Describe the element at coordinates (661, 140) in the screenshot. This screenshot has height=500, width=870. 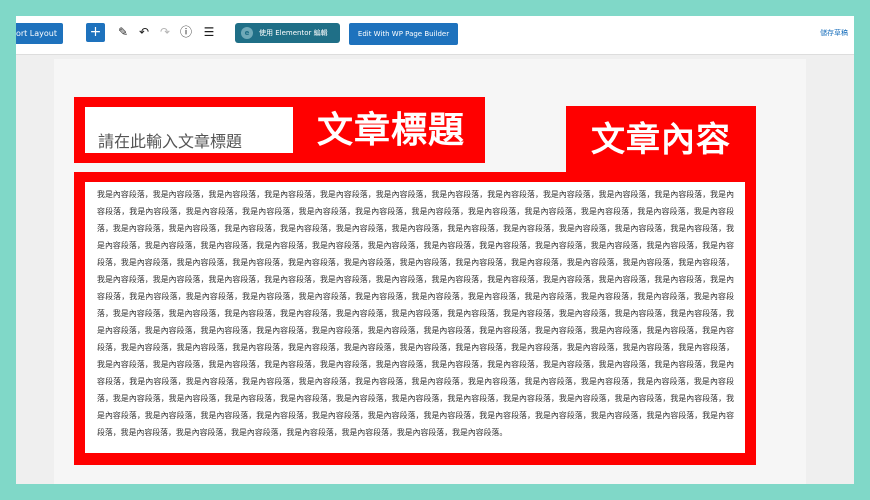
I see `content-annotation-label: 文章內容` at that location.